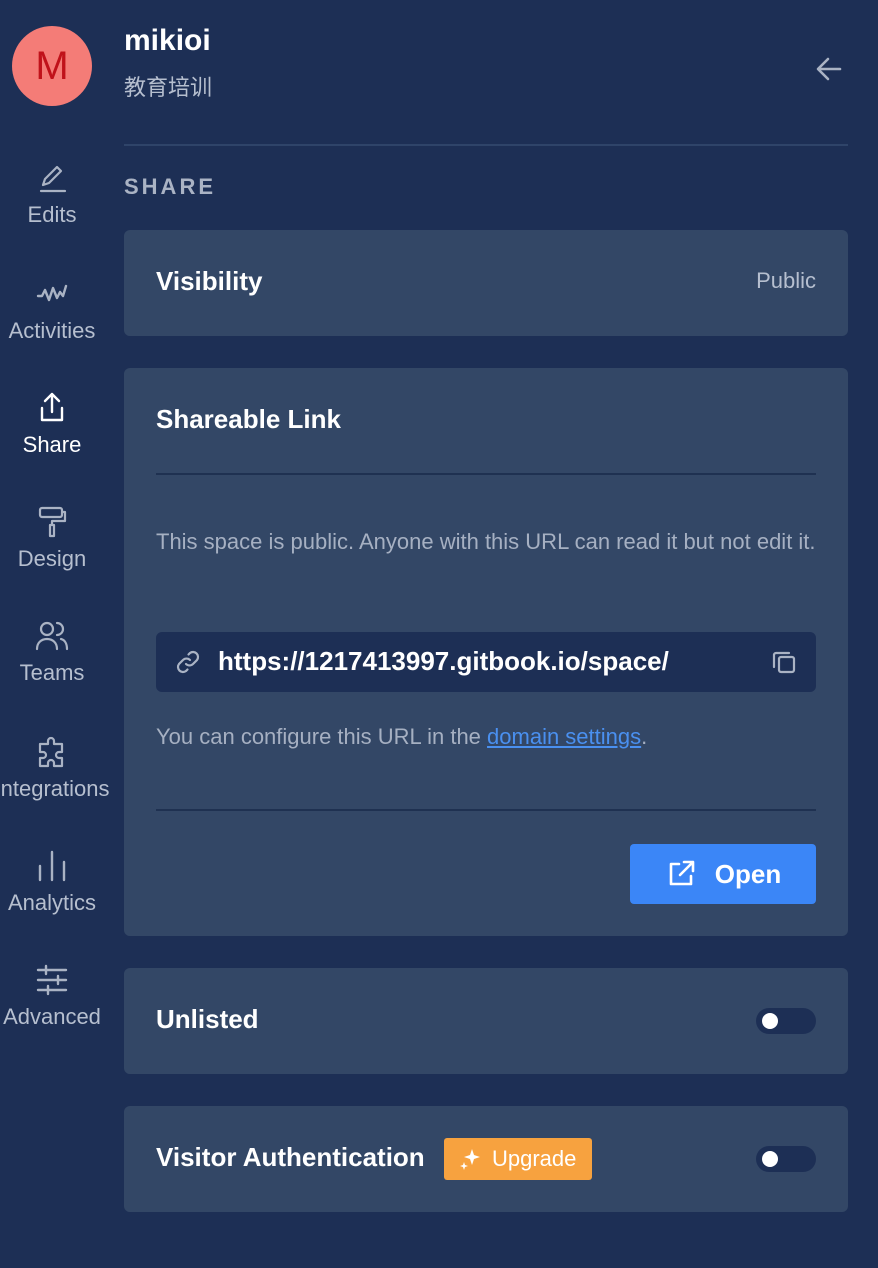 The image size is (878, 1268). Describe the element at coordinates (52, 407) in the screenshot. I see `share-icon` at that location.